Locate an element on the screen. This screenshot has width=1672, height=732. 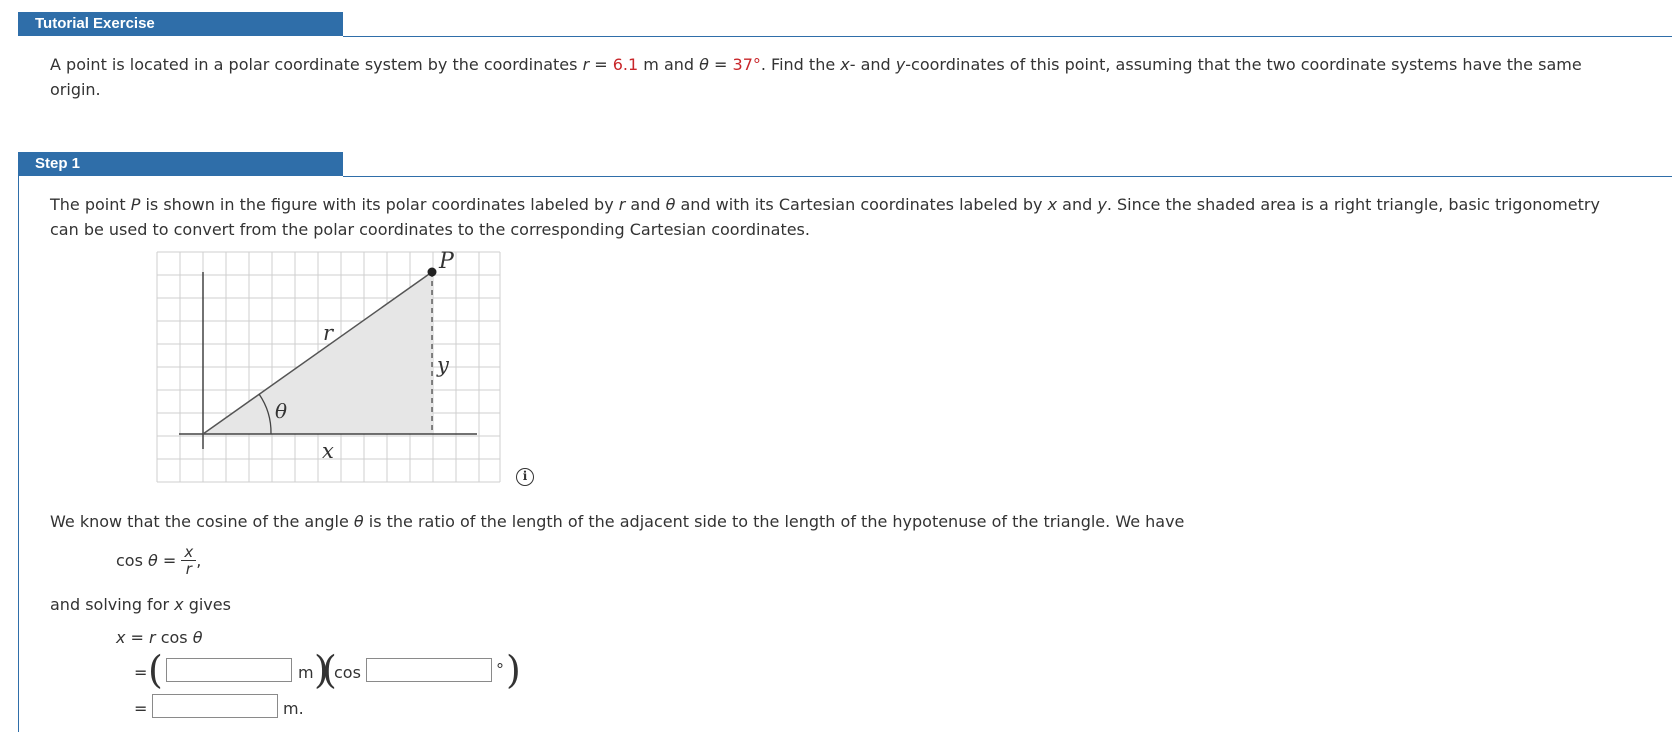
left-paren-1: ( is located at coordinates (155, 670).